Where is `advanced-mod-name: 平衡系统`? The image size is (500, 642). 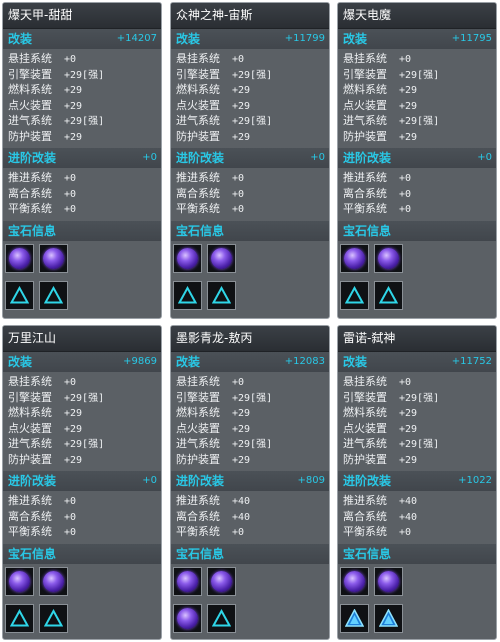 advanced-mod-name: 平衡系统 is located at coordinates (365, 531).